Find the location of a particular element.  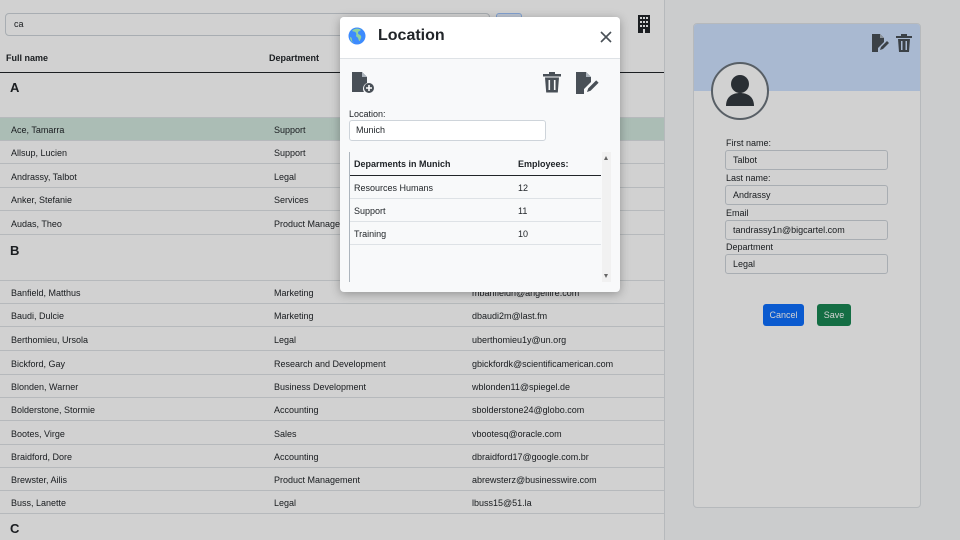

modal-header: Location is located at coordinates (480, 38).